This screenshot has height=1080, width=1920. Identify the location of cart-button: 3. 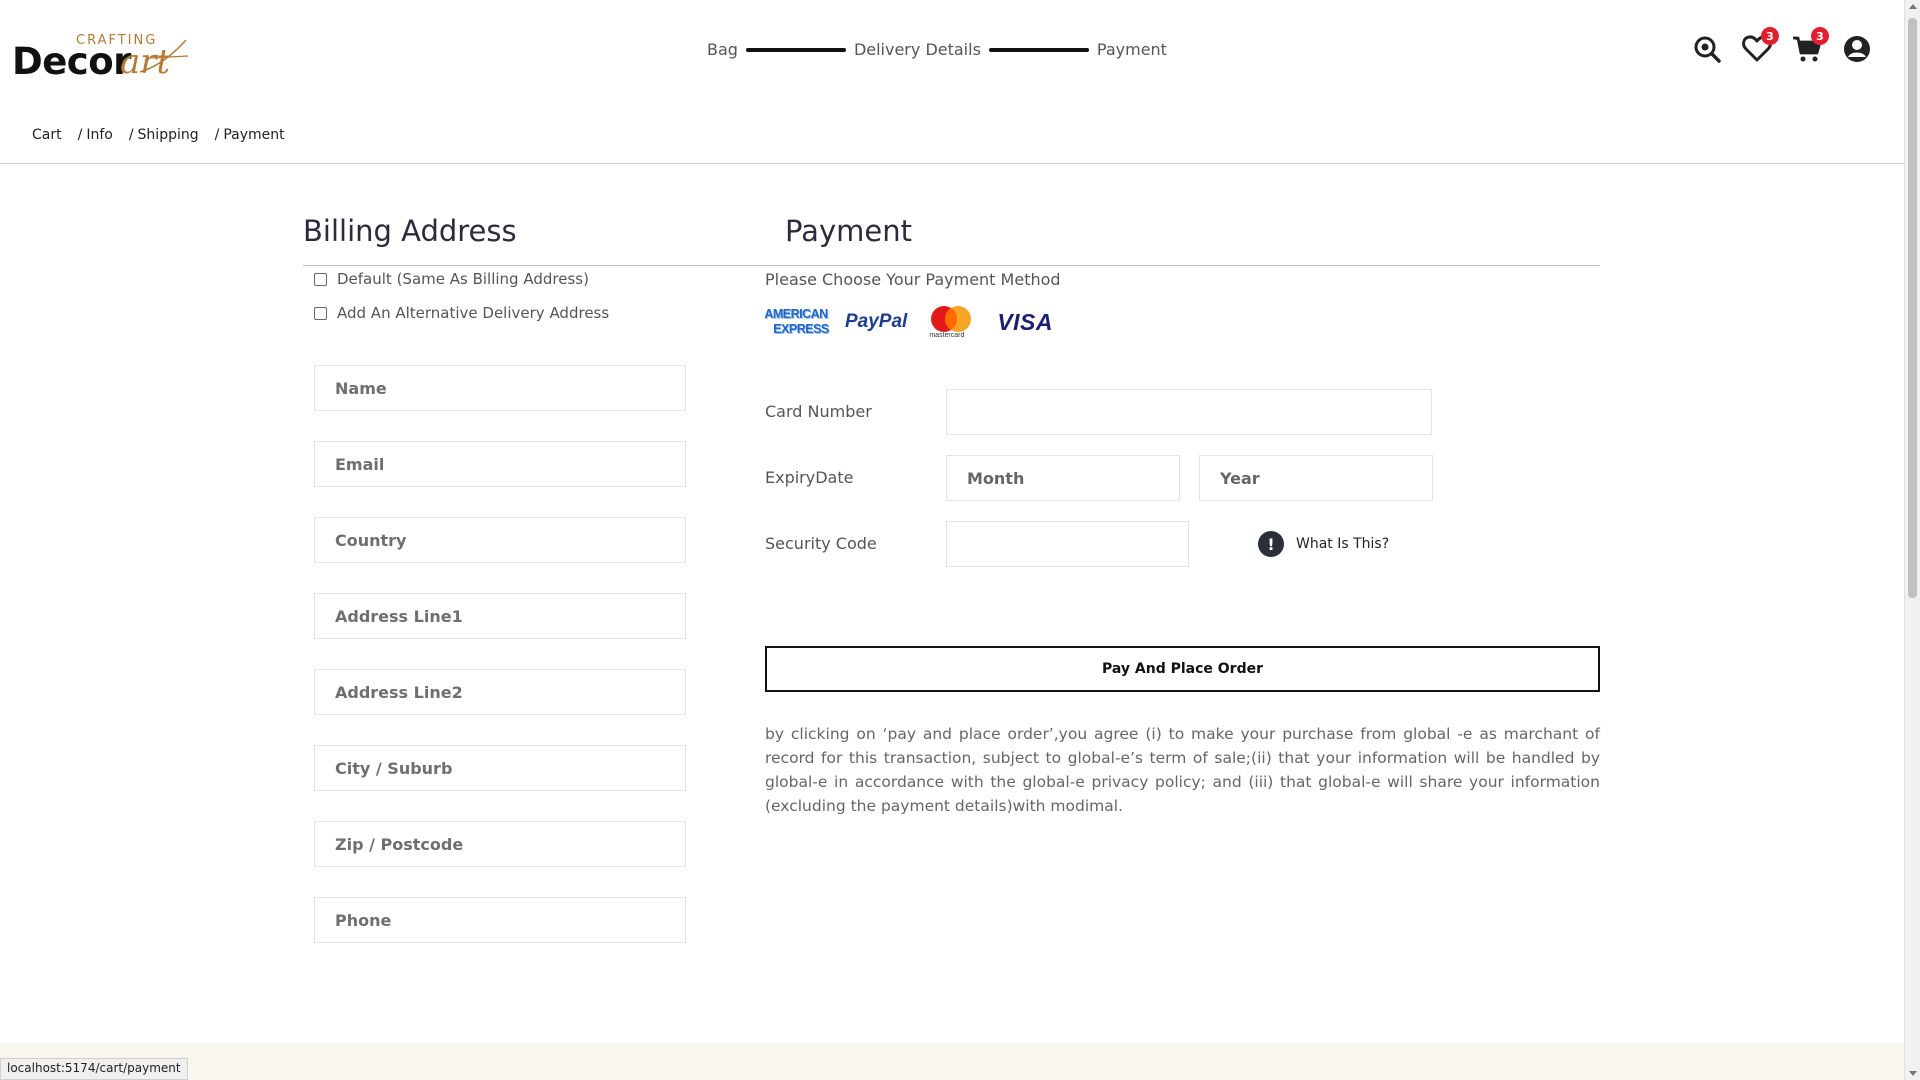
(1810, 45).